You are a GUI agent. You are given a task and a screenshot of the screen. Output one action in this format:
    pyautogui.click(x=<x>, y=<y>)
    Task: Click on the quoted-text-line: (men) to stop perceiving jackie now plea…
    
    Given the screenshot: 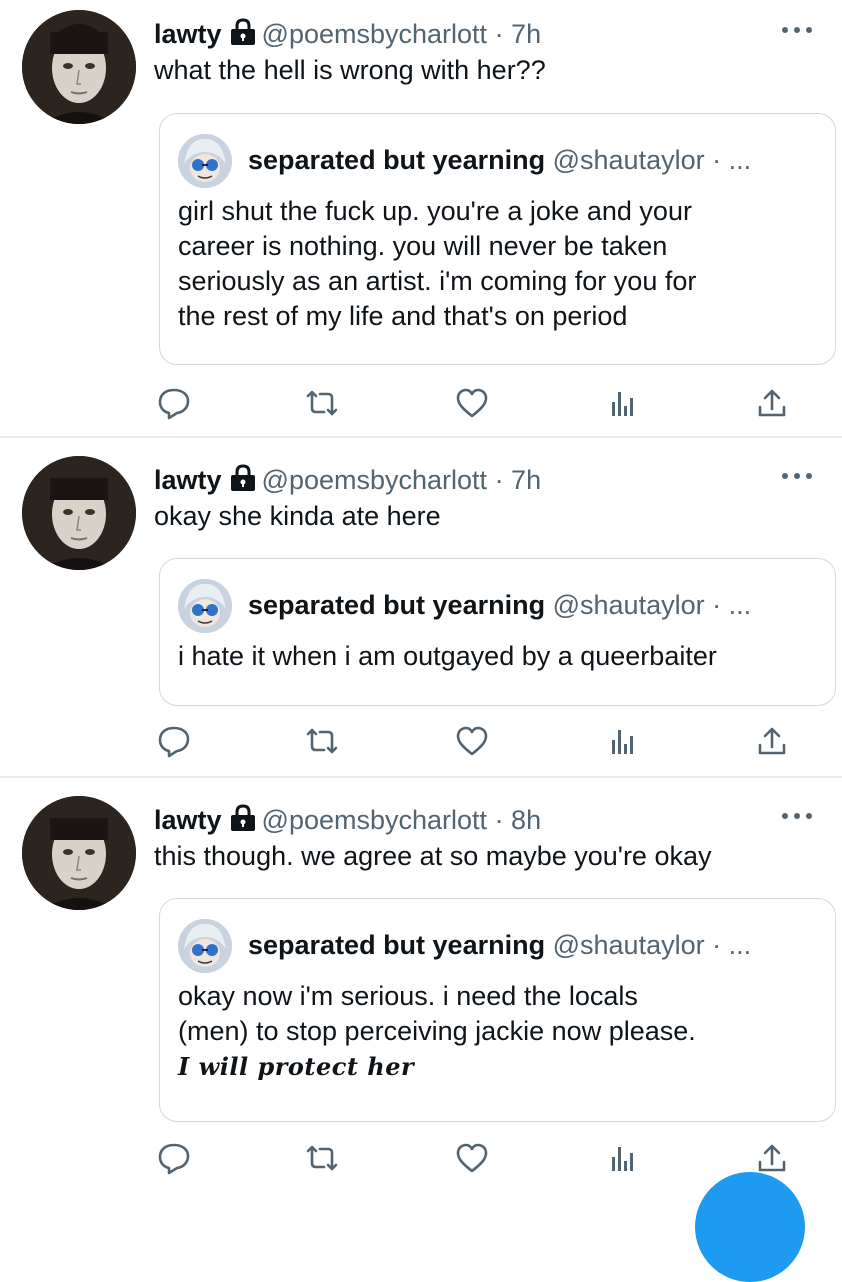 What is the action you would take?
    pyautogui.click(x=437, y=1031)
    